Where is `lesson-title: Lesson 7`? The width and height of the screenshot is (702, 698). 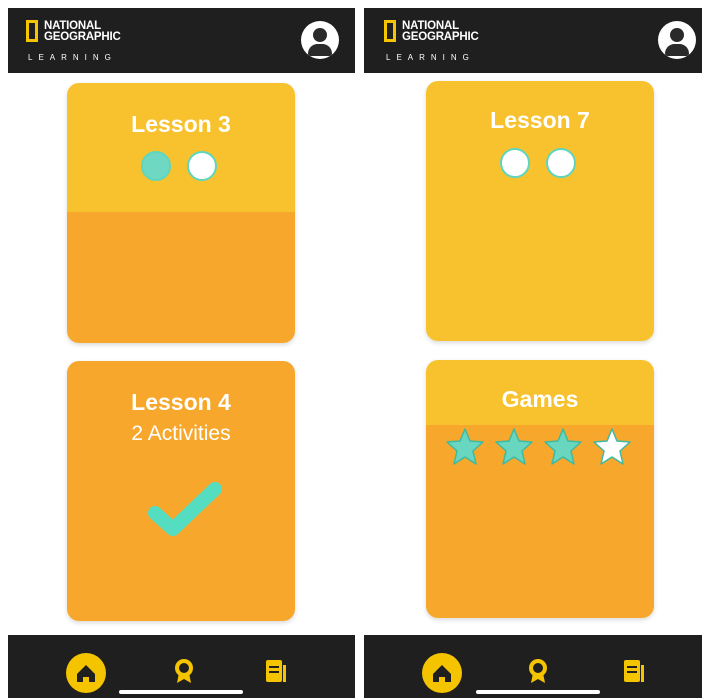
lesson-title: Lesson 7 is located at coordinates (540, 120).